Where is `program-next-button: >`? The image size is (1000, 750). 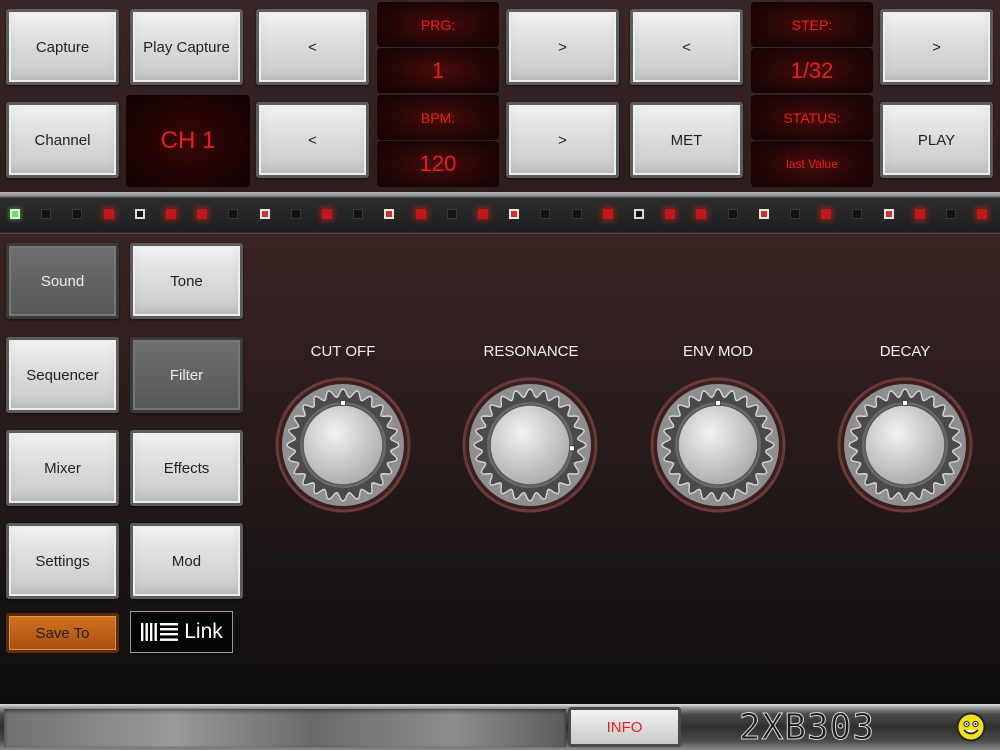
program-next-button: > is located at coordinates (562, 47).